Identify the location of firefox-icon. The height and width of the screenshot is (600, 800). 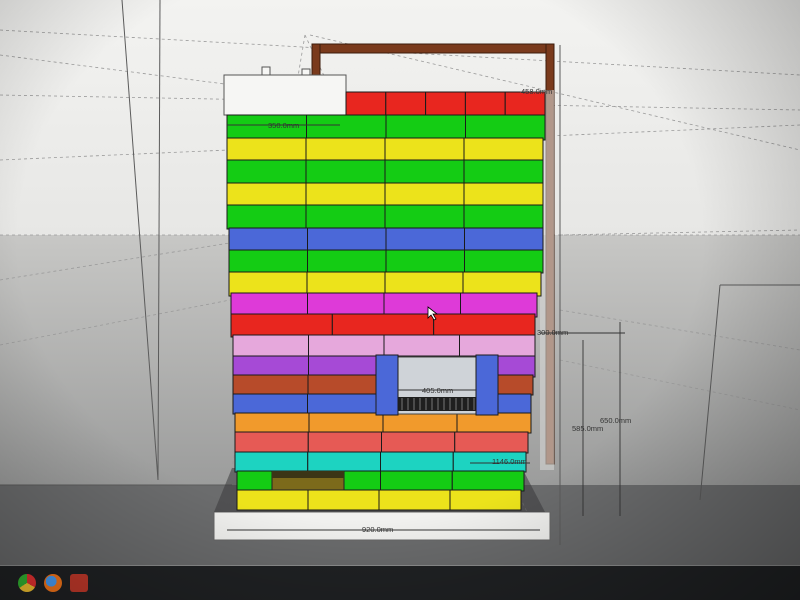
(53, 583).